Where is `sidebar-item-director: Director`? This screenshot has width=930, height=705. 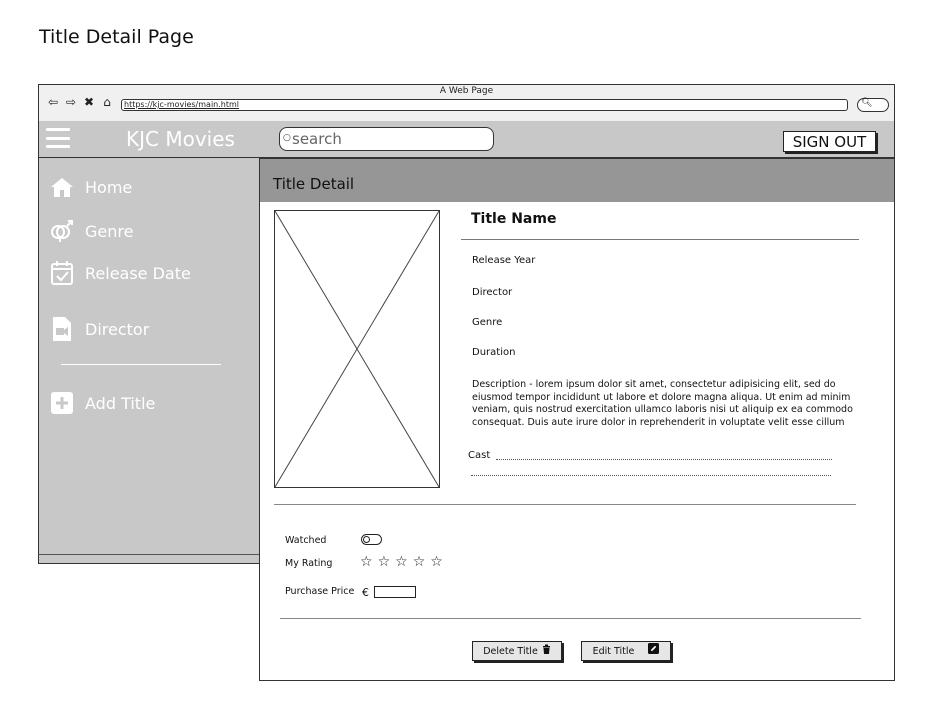
sidebar-item-director: Director is located at coordinates (99, 329).